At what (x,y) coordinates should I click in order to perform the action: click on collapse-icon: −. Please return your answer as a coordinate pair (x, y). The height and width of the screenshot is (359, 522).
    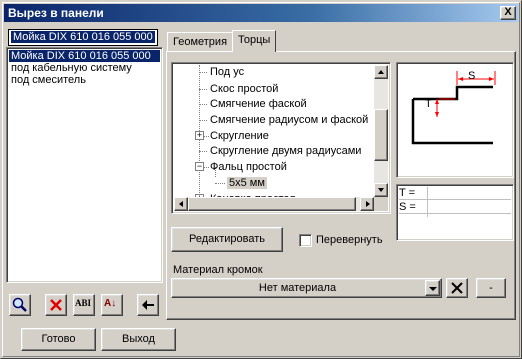
    Looking at the image, I should click on (199, 166).